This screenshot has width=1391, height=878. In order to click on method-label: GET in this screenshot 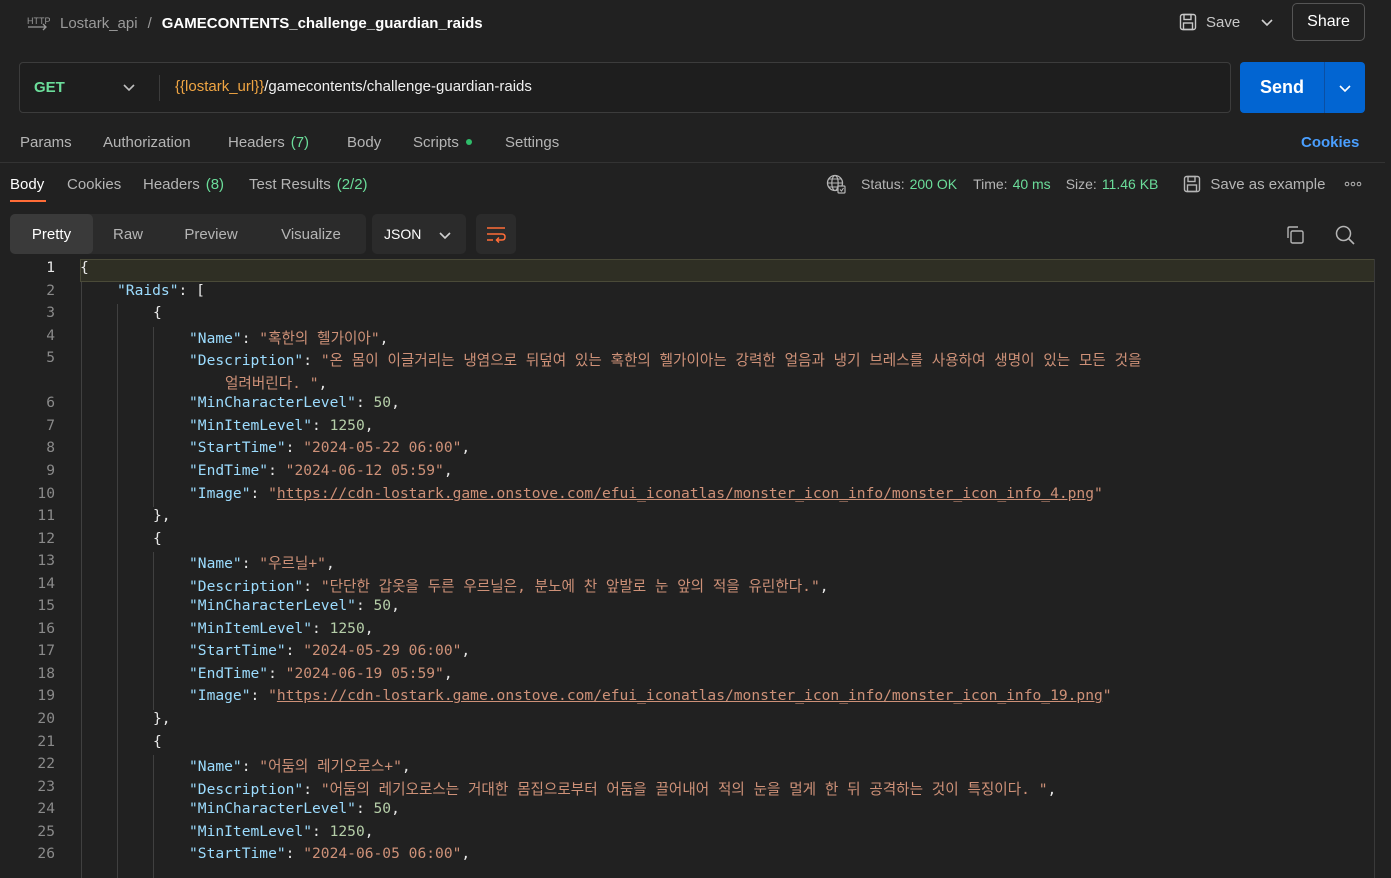, I will do `click(49, 87)`.